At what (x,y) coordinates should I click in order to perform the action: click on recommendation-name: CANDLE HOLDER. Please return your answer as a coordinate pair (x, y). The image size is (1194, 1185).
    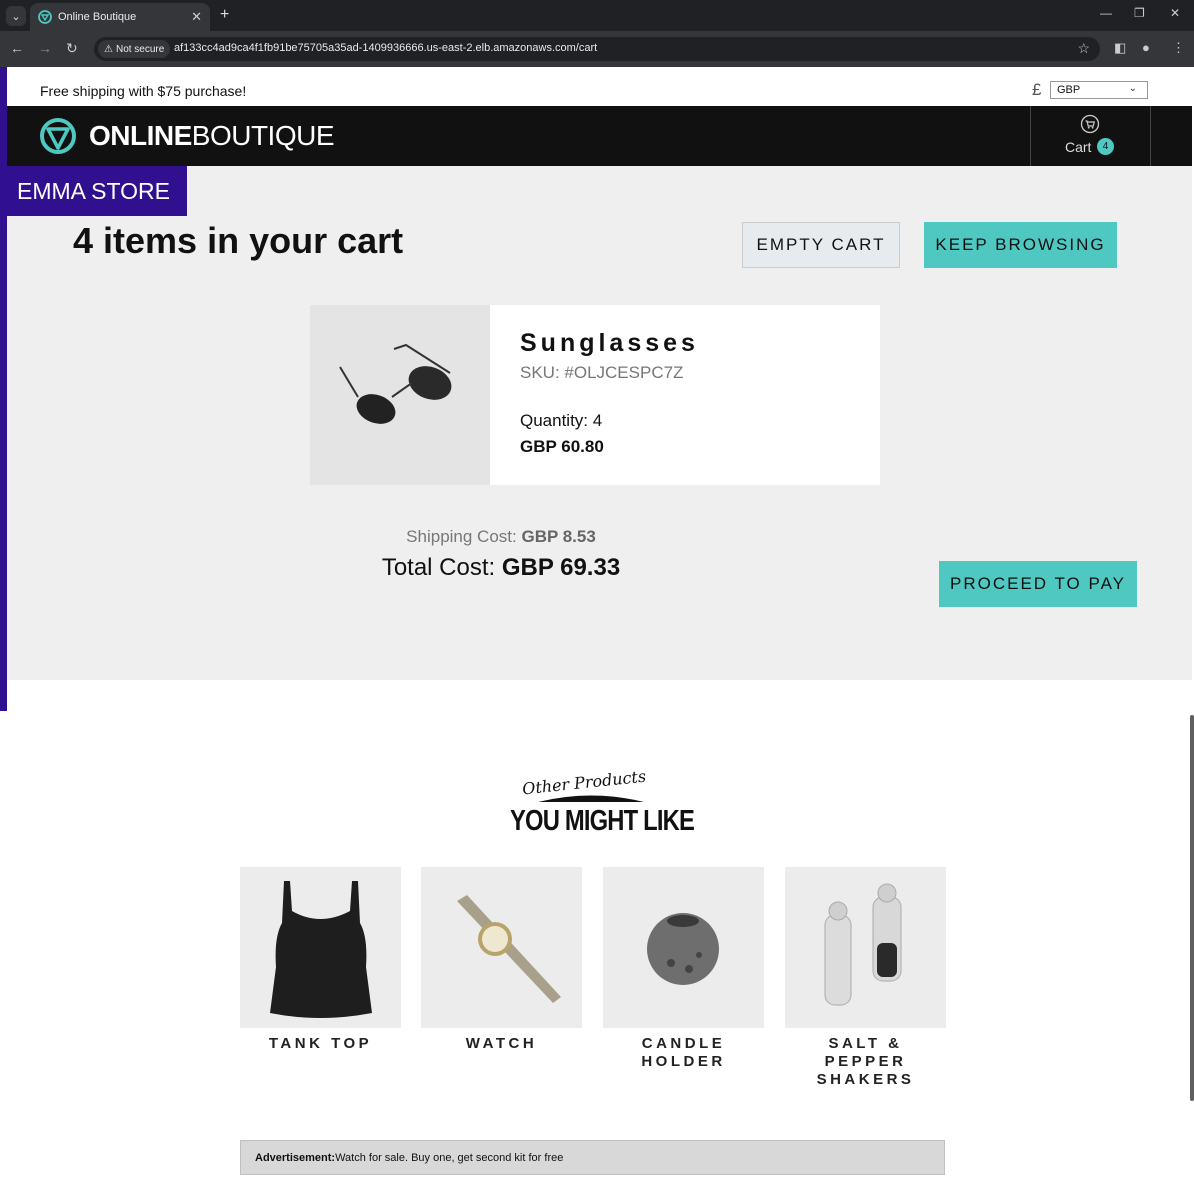
    Looking at the image, I should click on (683, 1052).